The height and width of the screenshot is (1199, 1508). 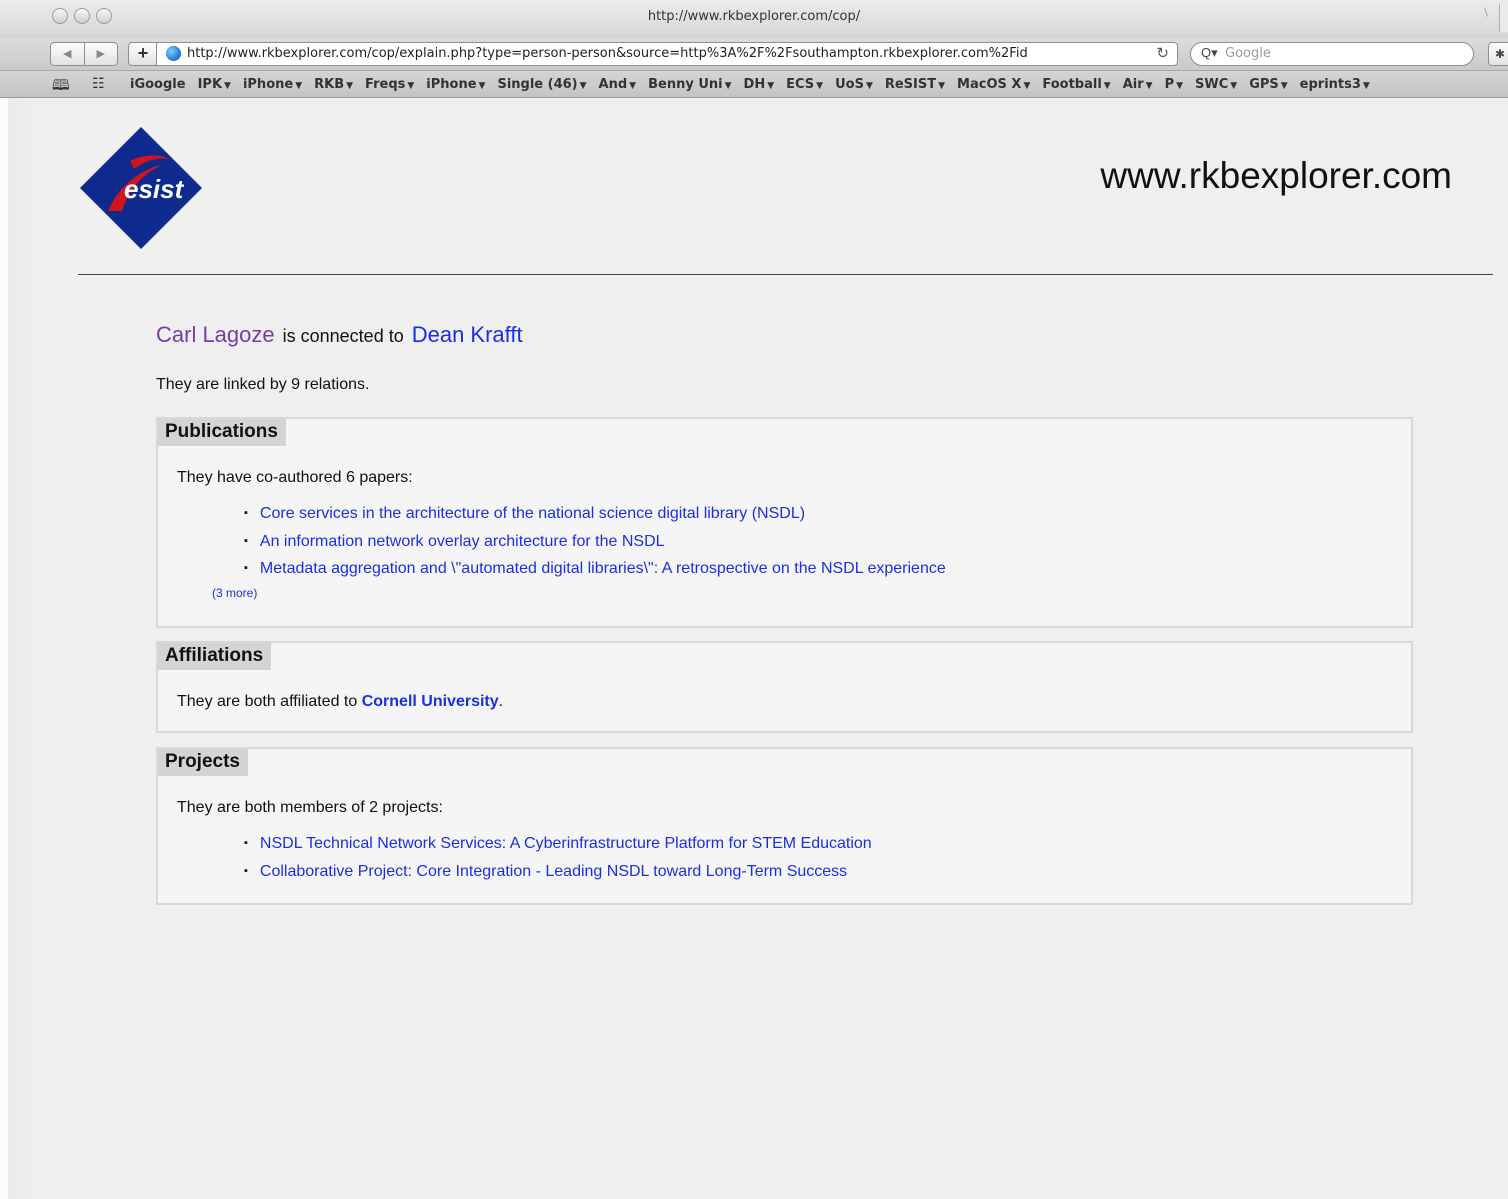 What do you see at coordinates (210, 84) in the screenshot?
I see `bookmark-label: IPK` at bounding box center [210, 84].